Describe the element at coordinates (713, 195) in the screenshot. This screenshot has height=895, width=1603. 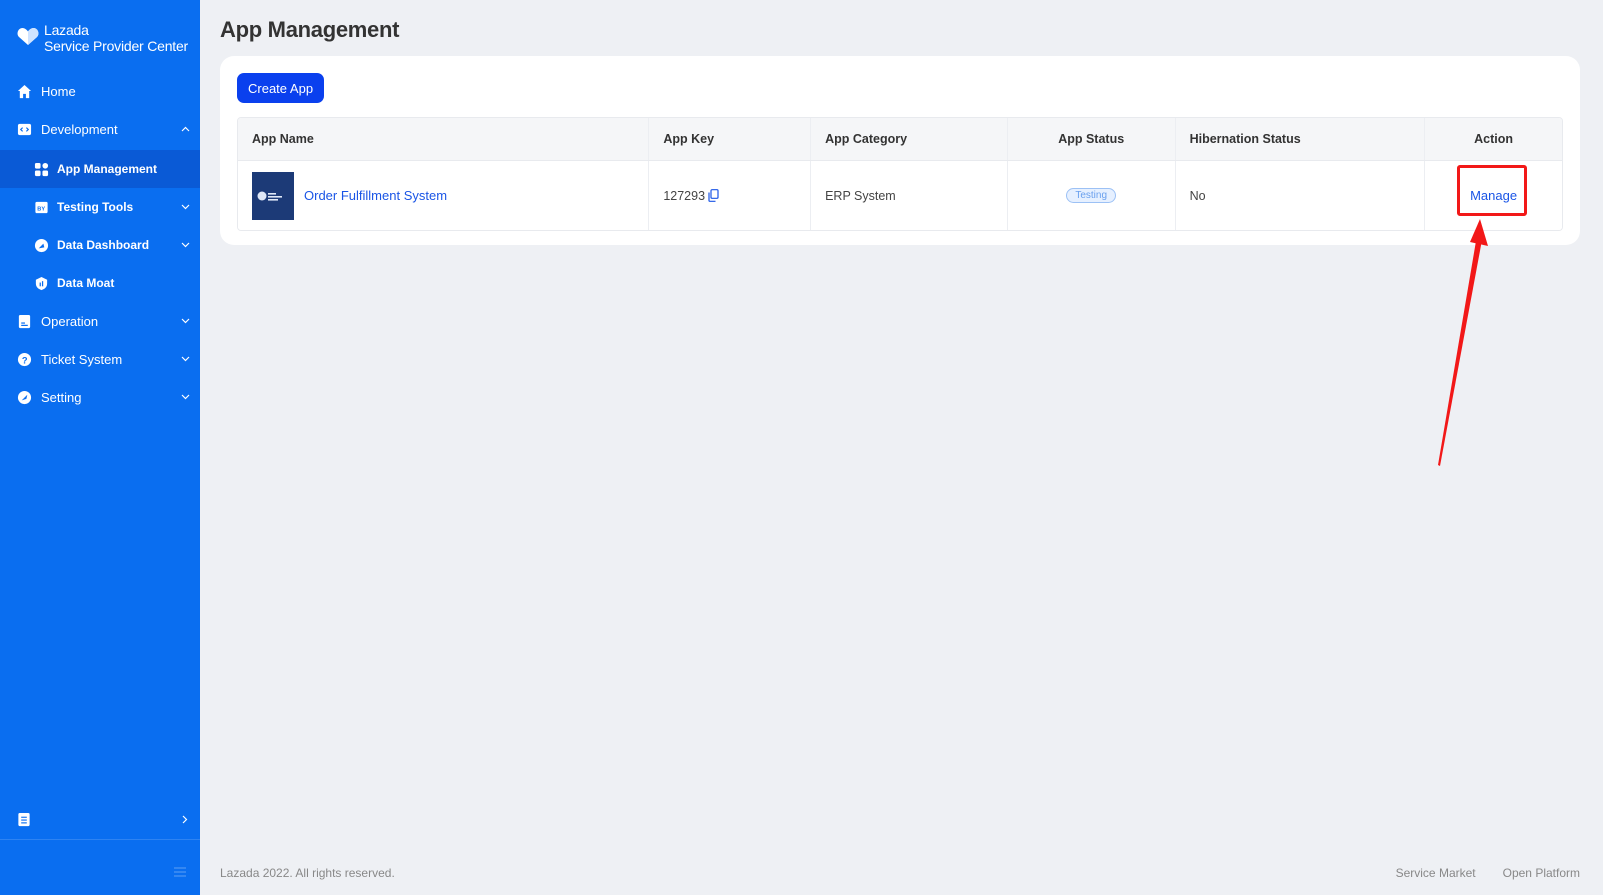
I see `copy-icon` at that location.